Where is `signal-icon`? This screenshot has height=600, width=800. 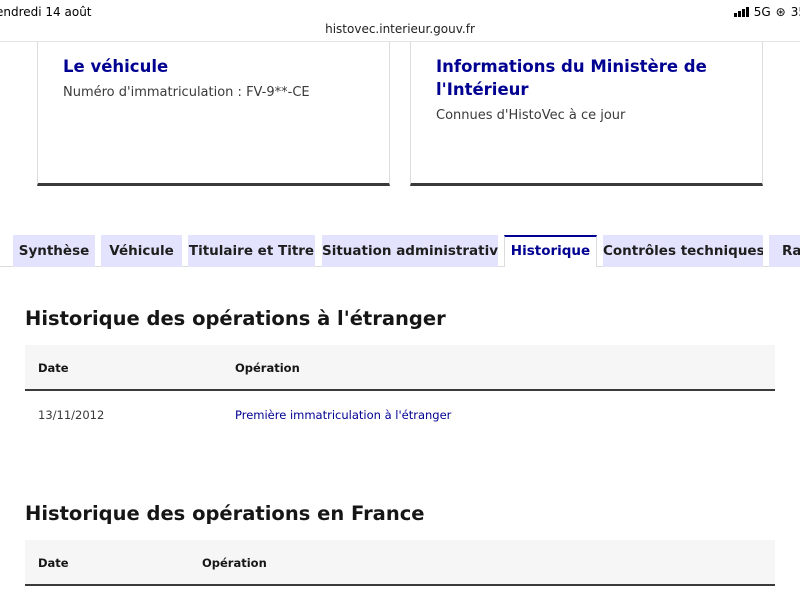 signal-icon is located at coordinates (741, 12).